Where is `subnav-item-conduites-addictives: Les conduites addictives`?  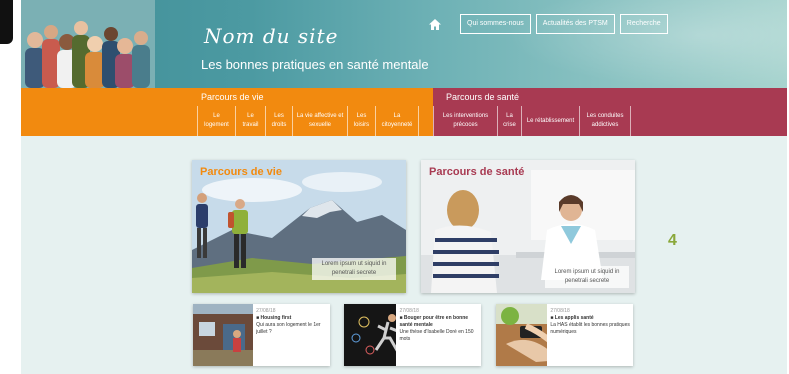 subnav-item-conduites-addictives: Les conduites addictives is located at coordinates (605, 121).